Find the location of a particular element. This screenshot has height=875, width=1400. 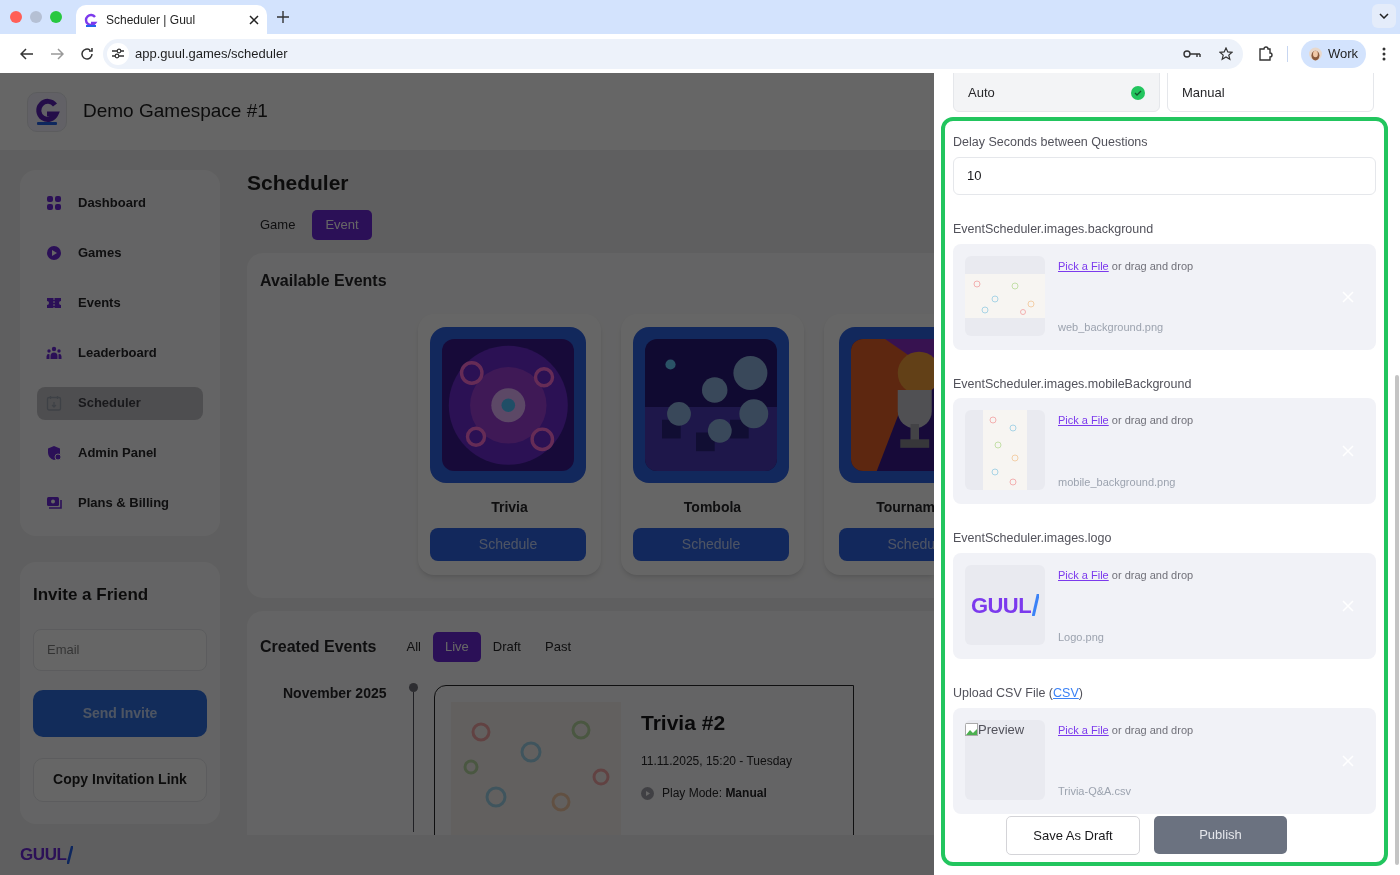

file-name: mobile_background.png is located at coordinates (1117, 482).